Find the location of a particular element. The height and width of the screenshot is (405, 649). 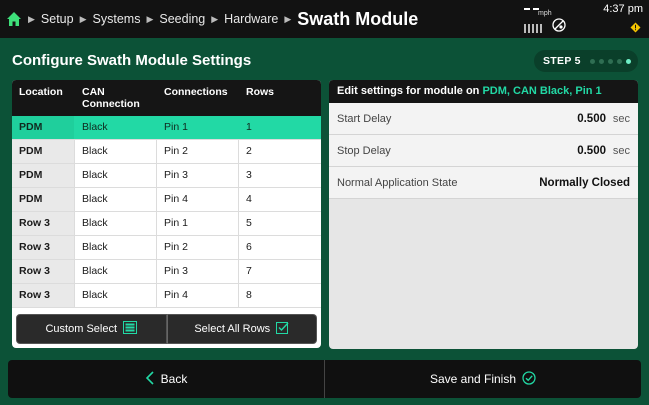

cell-rows: 3 is located at coordinates (249, 175).